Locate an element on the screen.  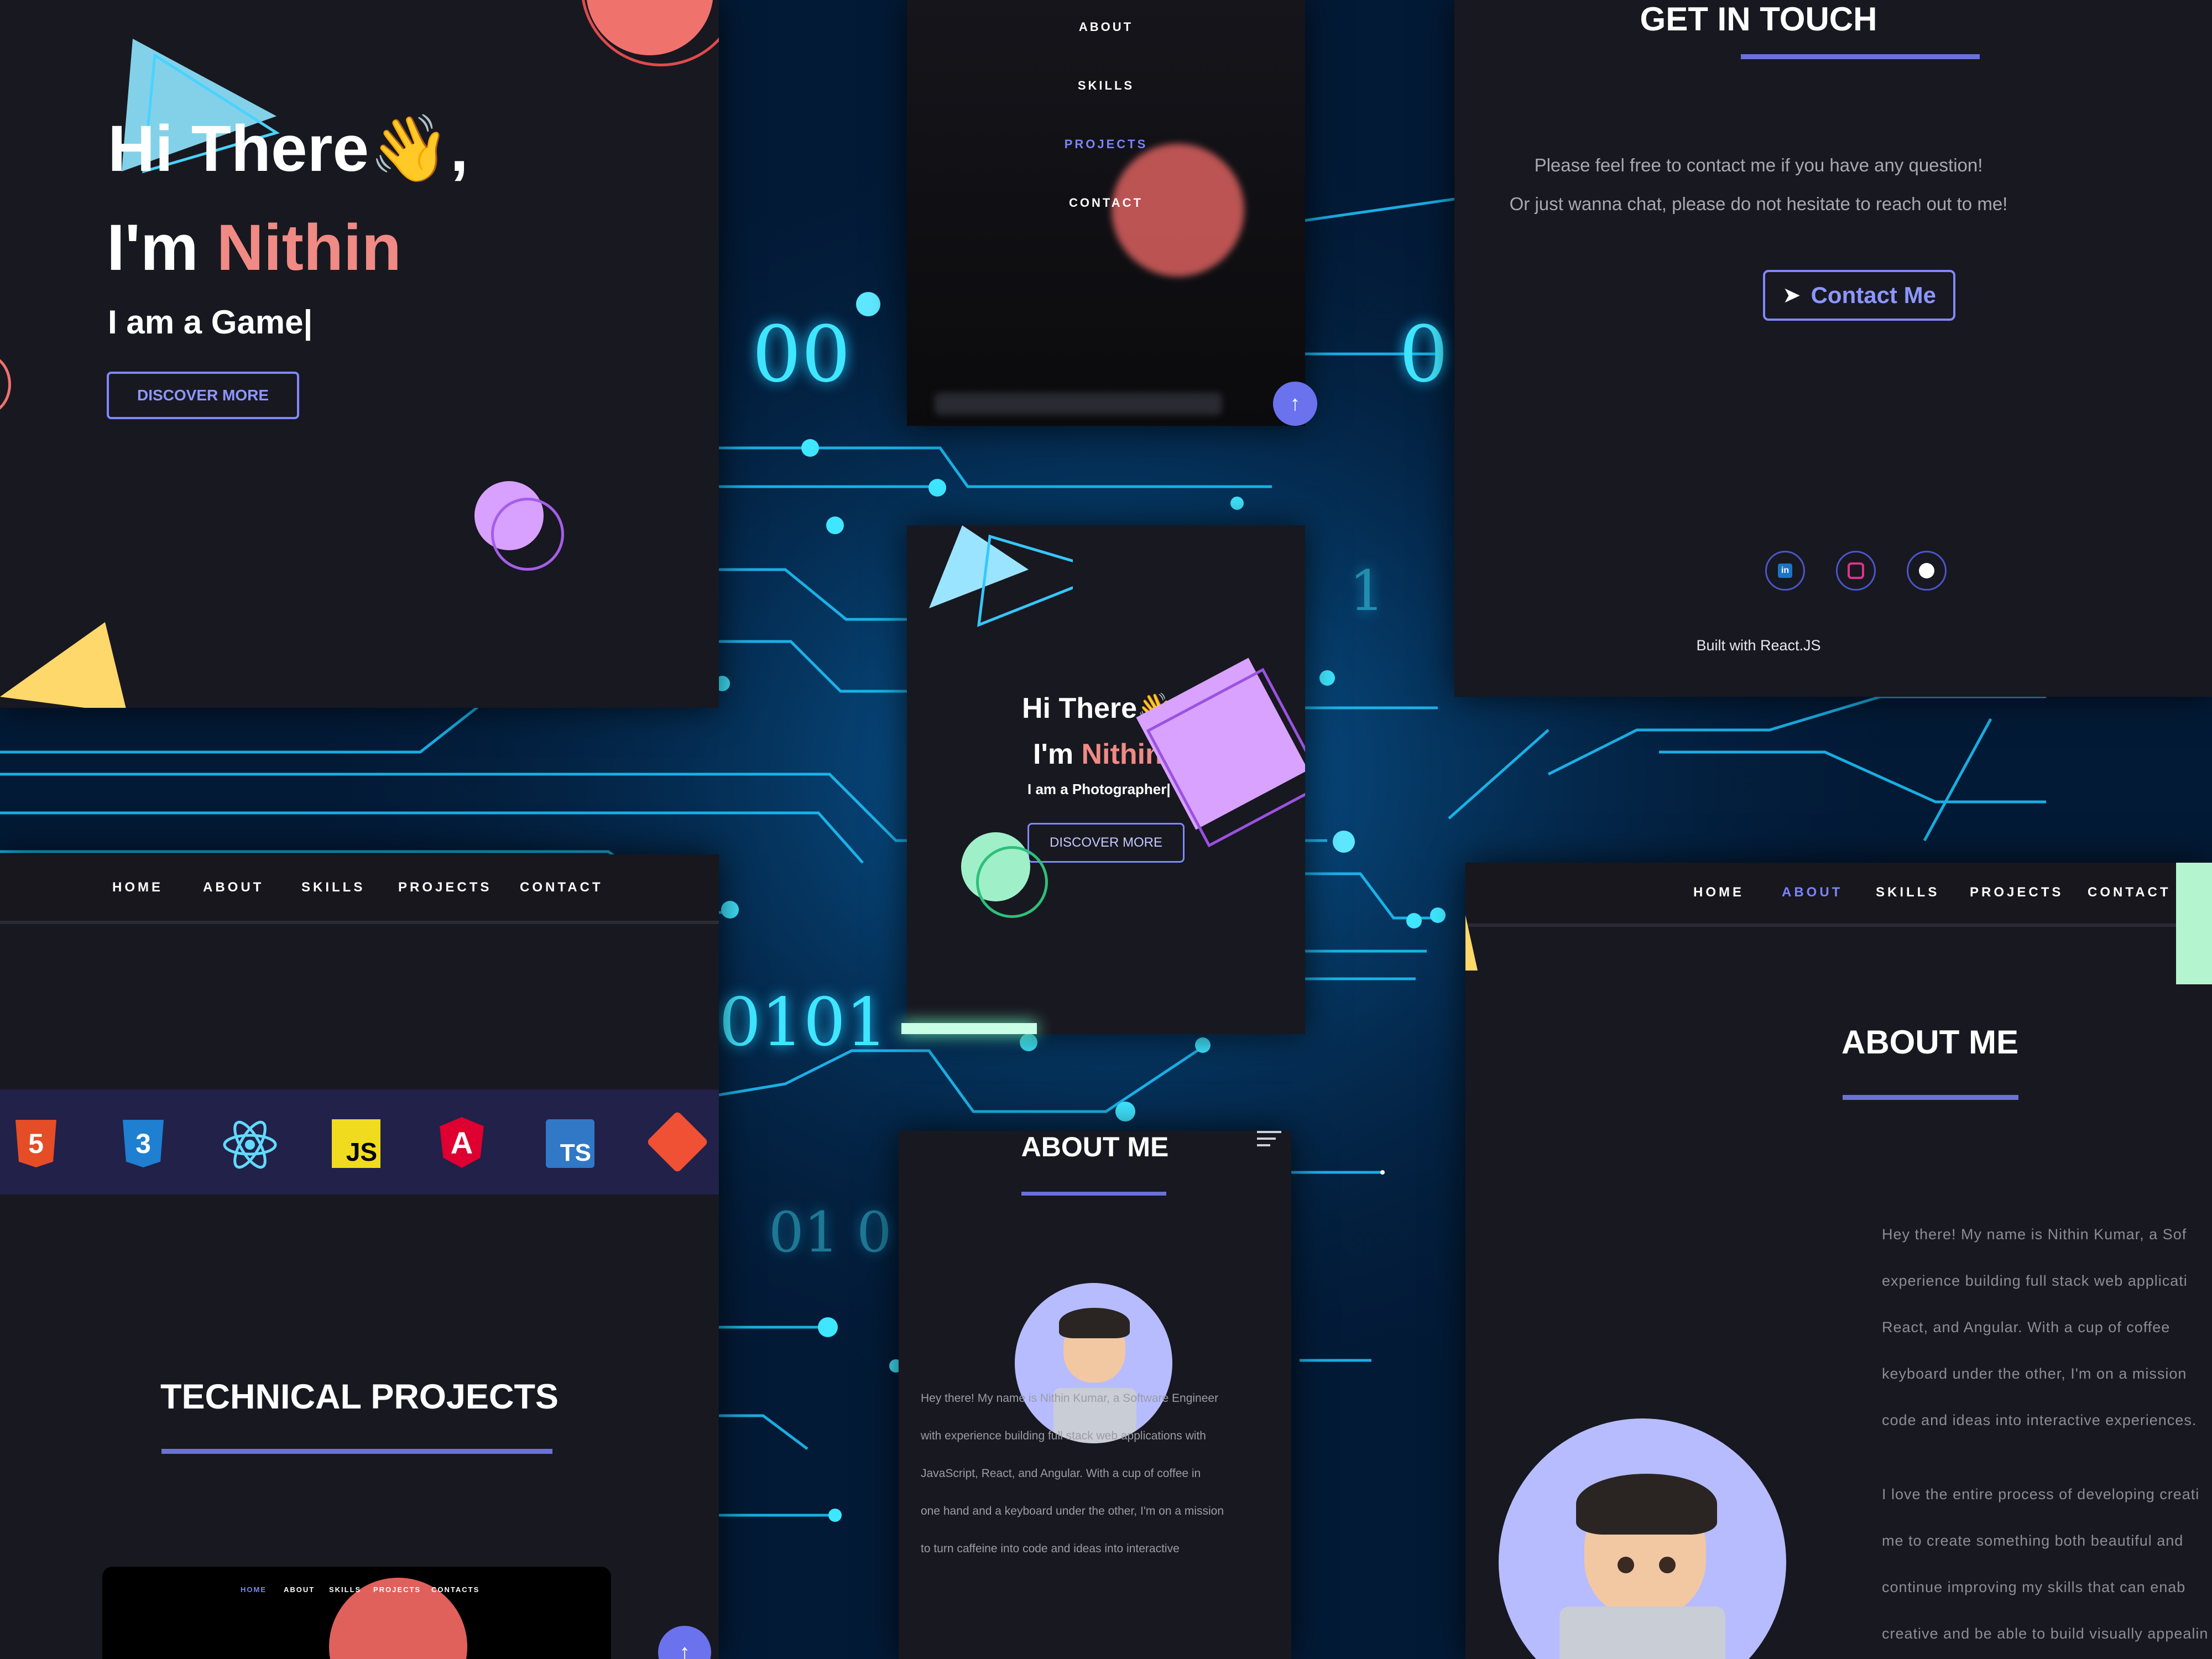
blurred-background is located at coordinates (1106, 213).